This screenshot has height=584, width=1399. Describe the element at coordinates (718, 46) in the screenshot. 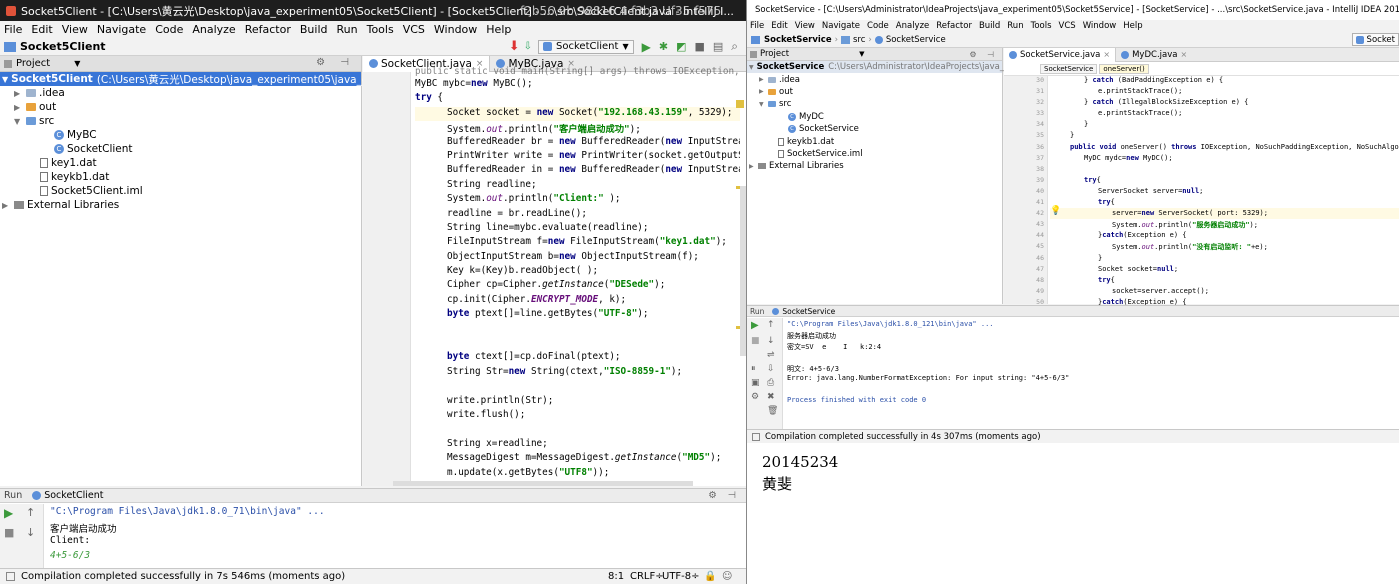

I see `sdk-icon: ▤` at that location.